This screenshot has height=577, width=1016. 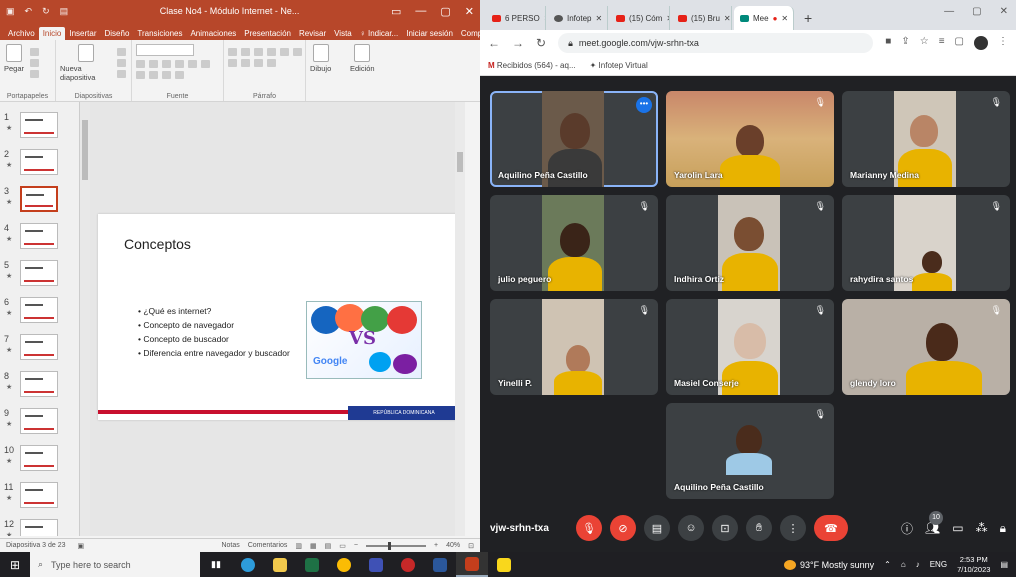 What do you see at coordinates (268, 545) in the screenshot?
I see `comments-button: Comentarios` at bounding box center [268, 545].